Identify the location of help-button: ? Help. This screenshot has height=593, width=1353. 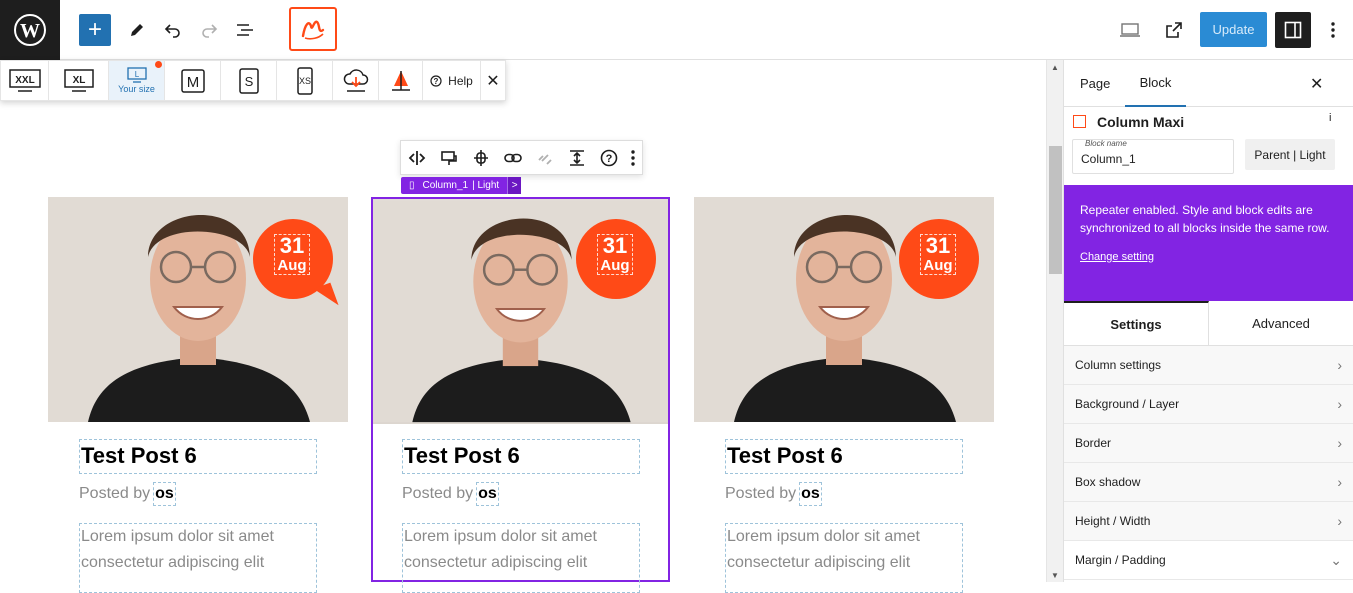
(452, 80).